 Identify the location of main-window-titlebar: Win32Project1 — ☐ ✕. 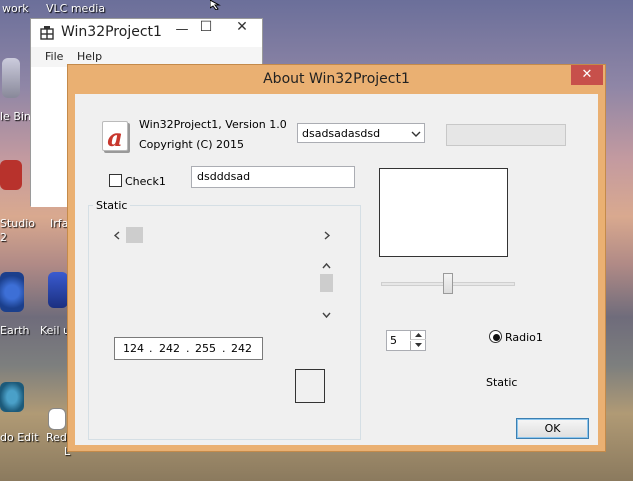
(146, 33).